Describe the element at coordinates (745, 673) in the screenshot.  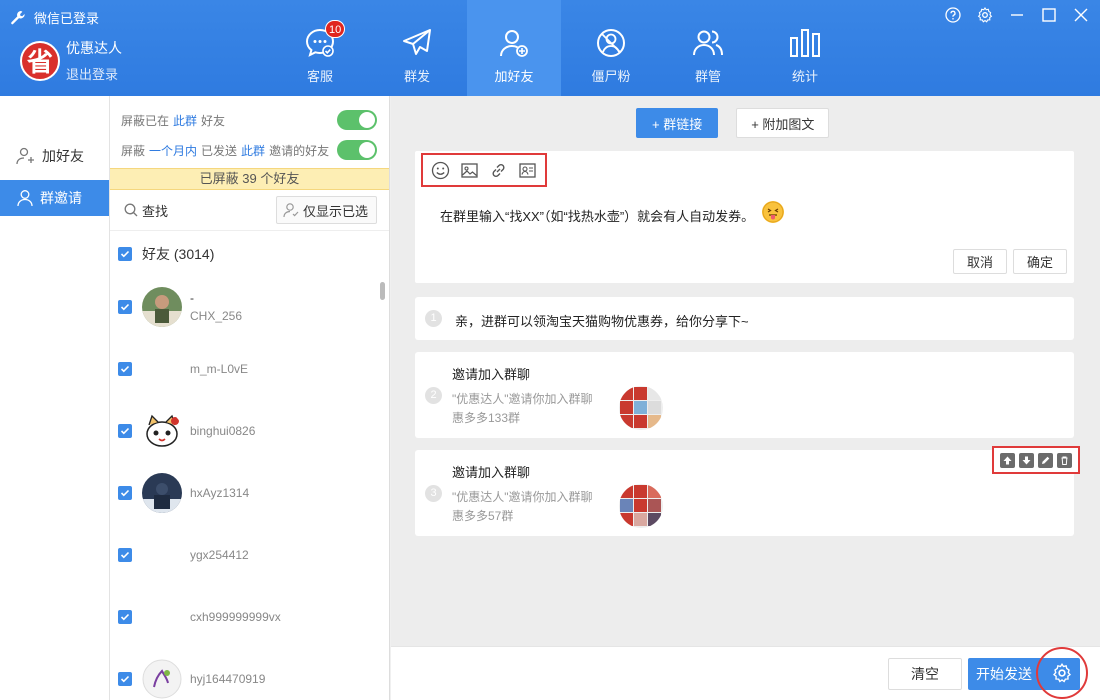
I see `bottom-action-bar: 清空 开始发送` at that location.